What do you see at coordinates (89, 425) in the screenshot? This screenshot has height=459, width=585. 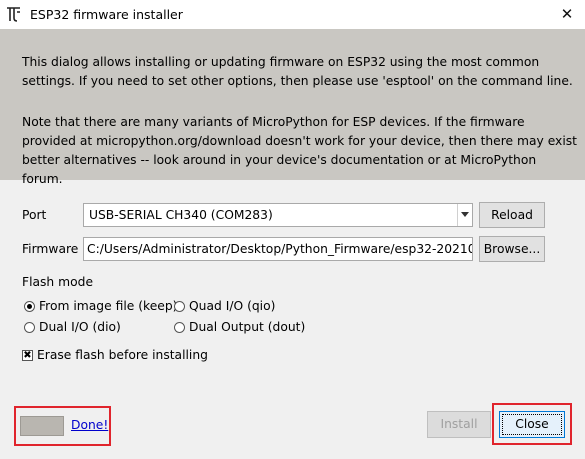 I see `status-done-link: Done!` at bounding box center [89, 425].